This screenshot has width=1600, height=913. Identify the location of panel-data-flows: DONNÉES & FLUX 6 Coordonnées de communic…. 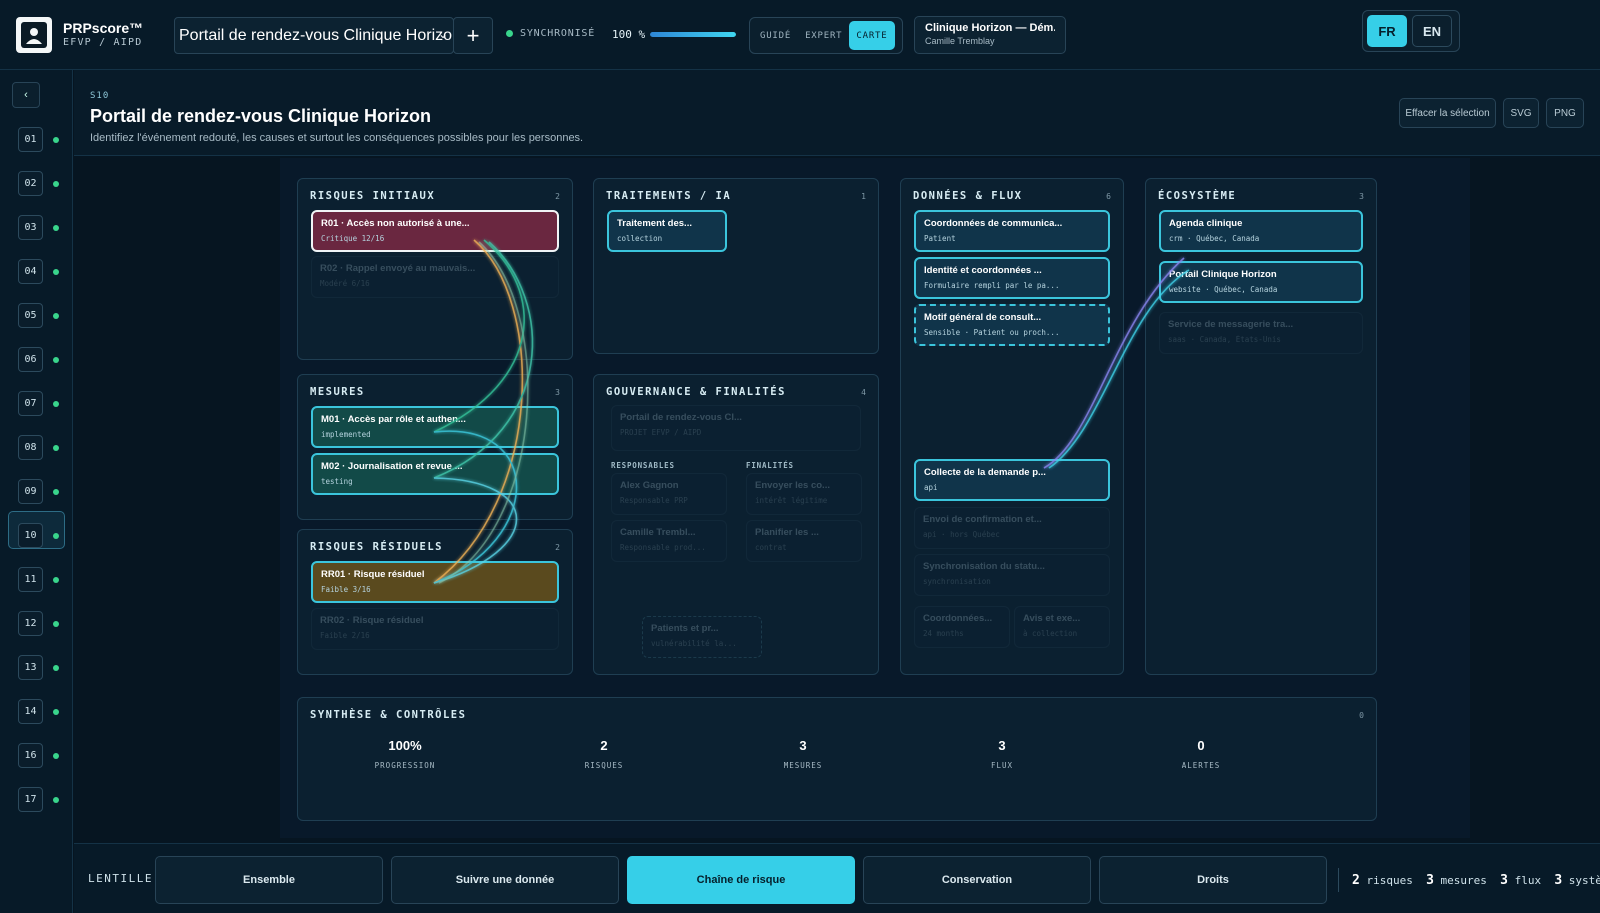
(1012, 426).